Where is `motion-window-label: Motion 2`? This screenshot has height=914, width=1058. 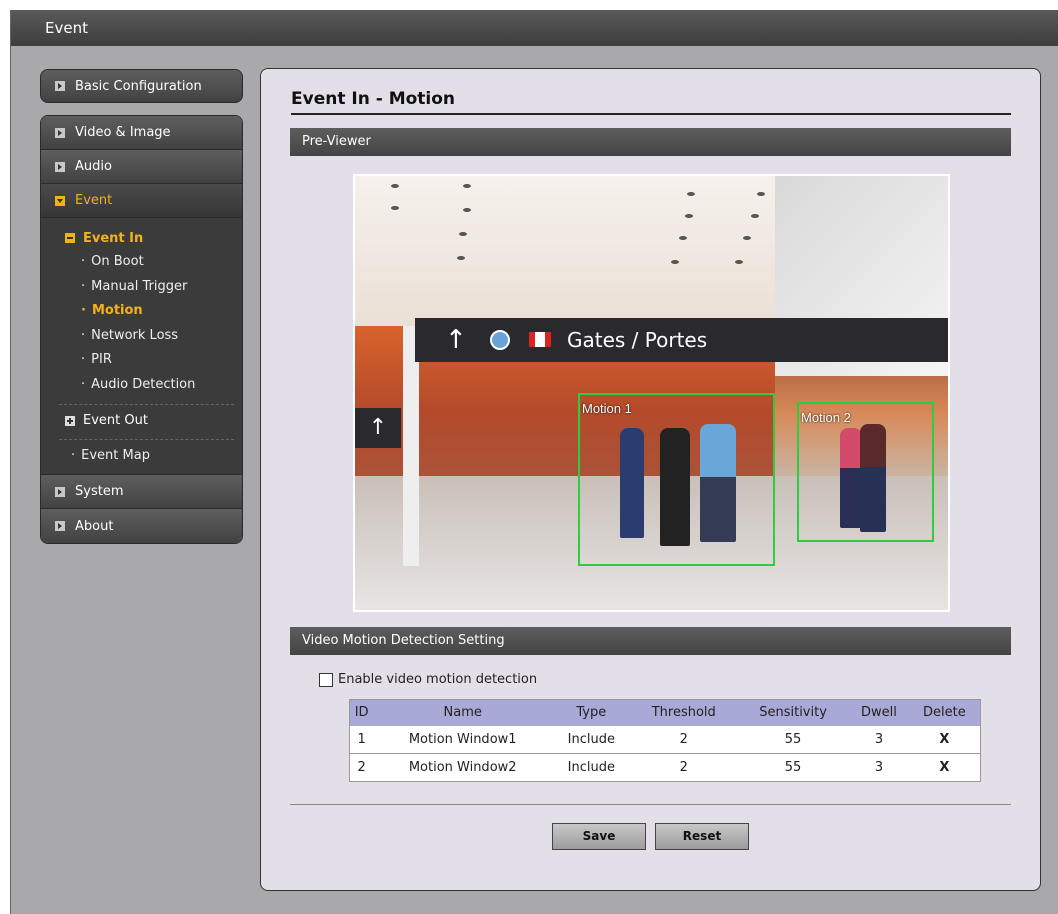
motion-window-label: Motion 2 is located at coordinates (826, 417).